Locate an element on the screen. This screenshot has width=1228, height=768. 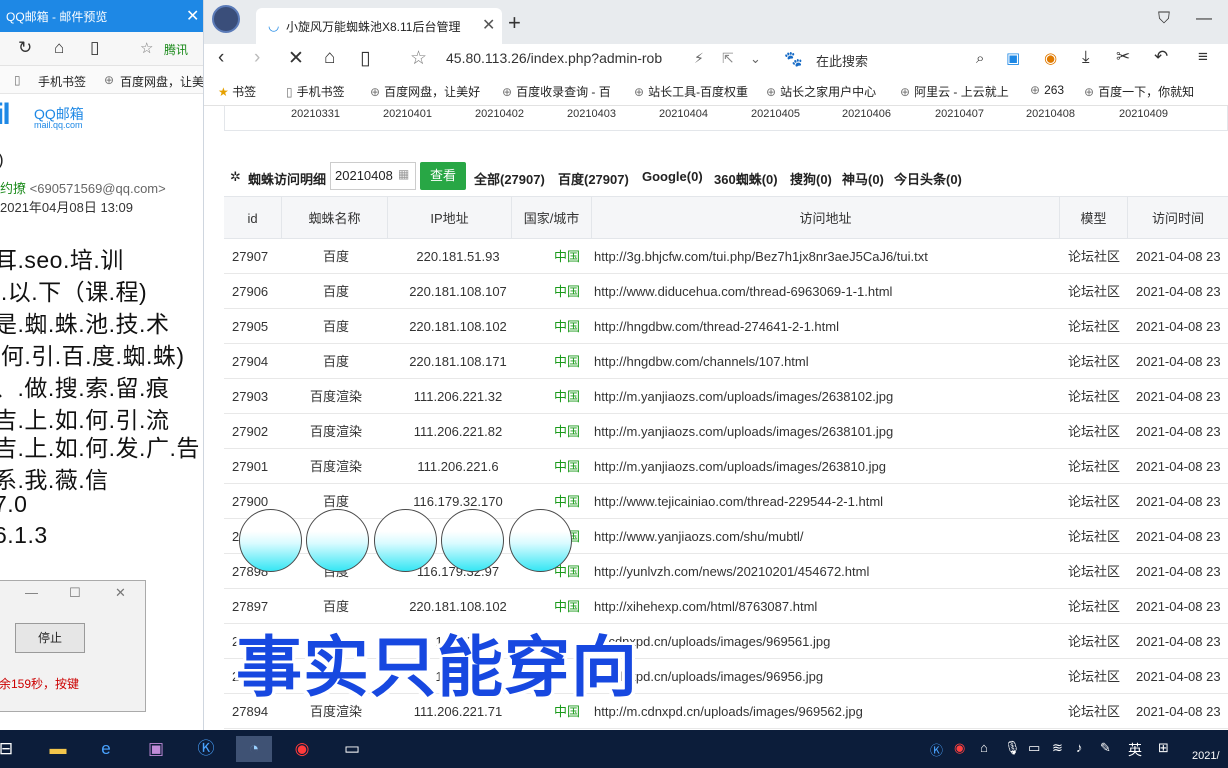
task-view-icon: ⊟ is located at coordinates (10, 749).